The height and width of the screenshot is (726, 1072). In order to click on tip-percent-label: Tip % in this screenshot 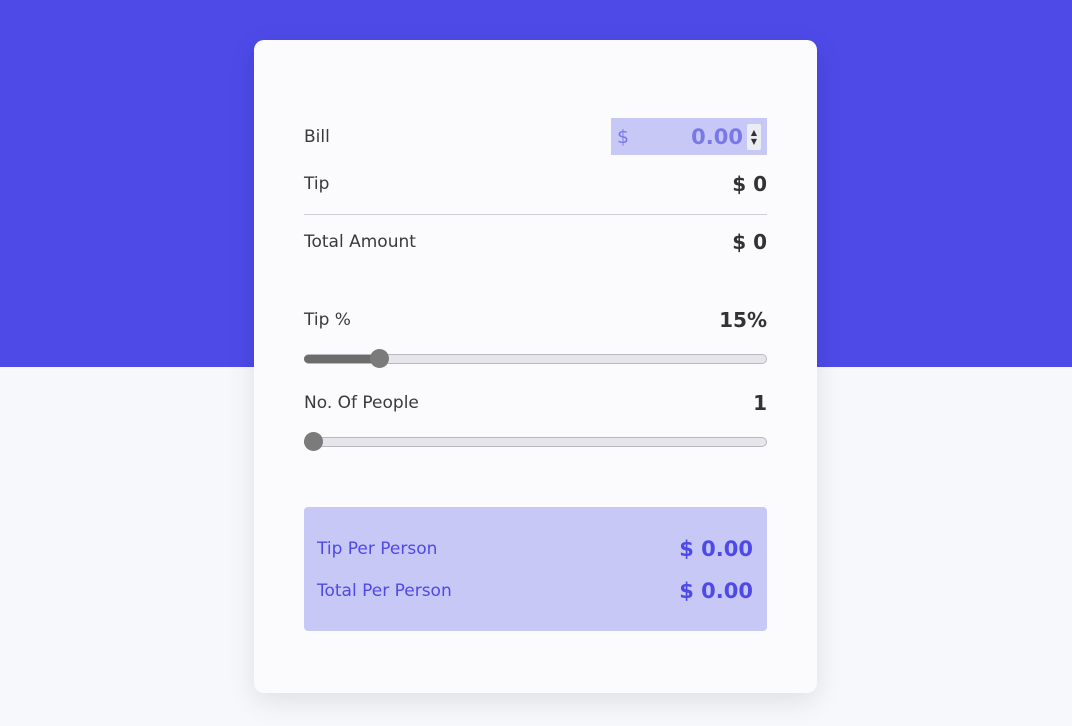, I will do `click(327, 320)`.